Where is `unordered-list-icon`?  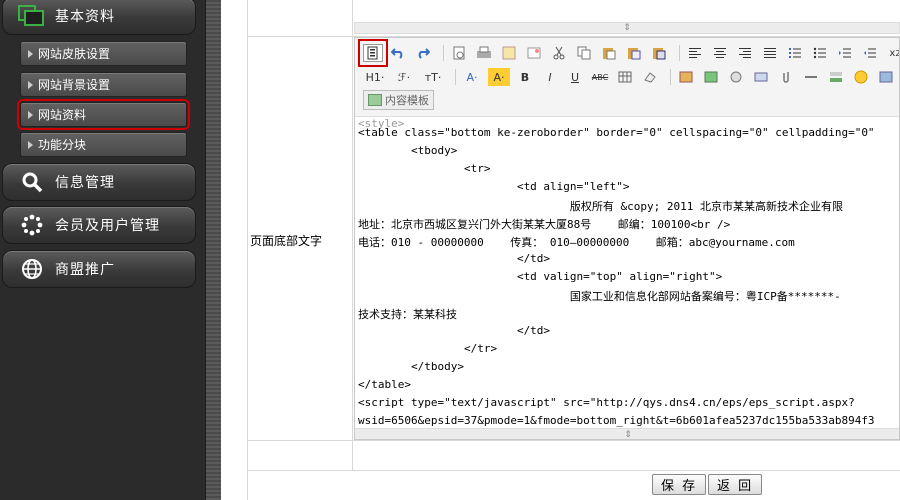 unordered-list-icon is located at coordinates (820, 53).